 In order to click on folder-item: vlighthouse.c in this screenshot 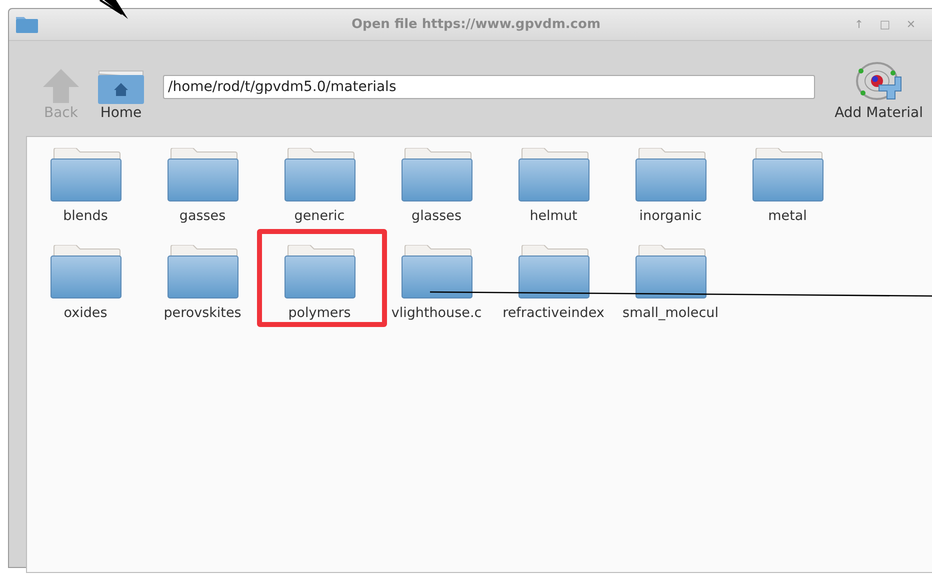, I will do `click(436, 291)`.